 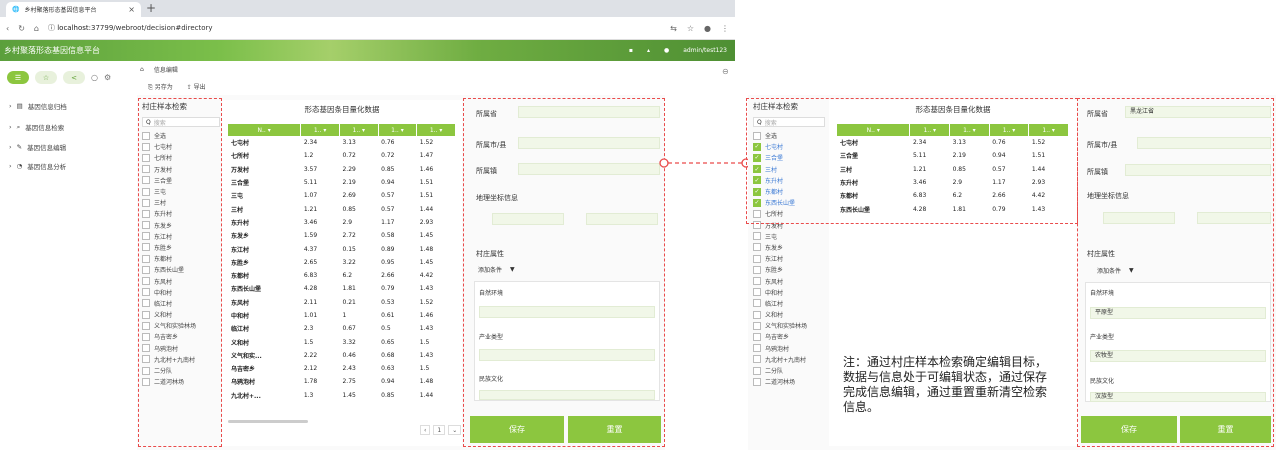 What do you see at coordinates (439, 430) in the screenshot?
I see `page-number: 1` at bounding box center [439, 430].